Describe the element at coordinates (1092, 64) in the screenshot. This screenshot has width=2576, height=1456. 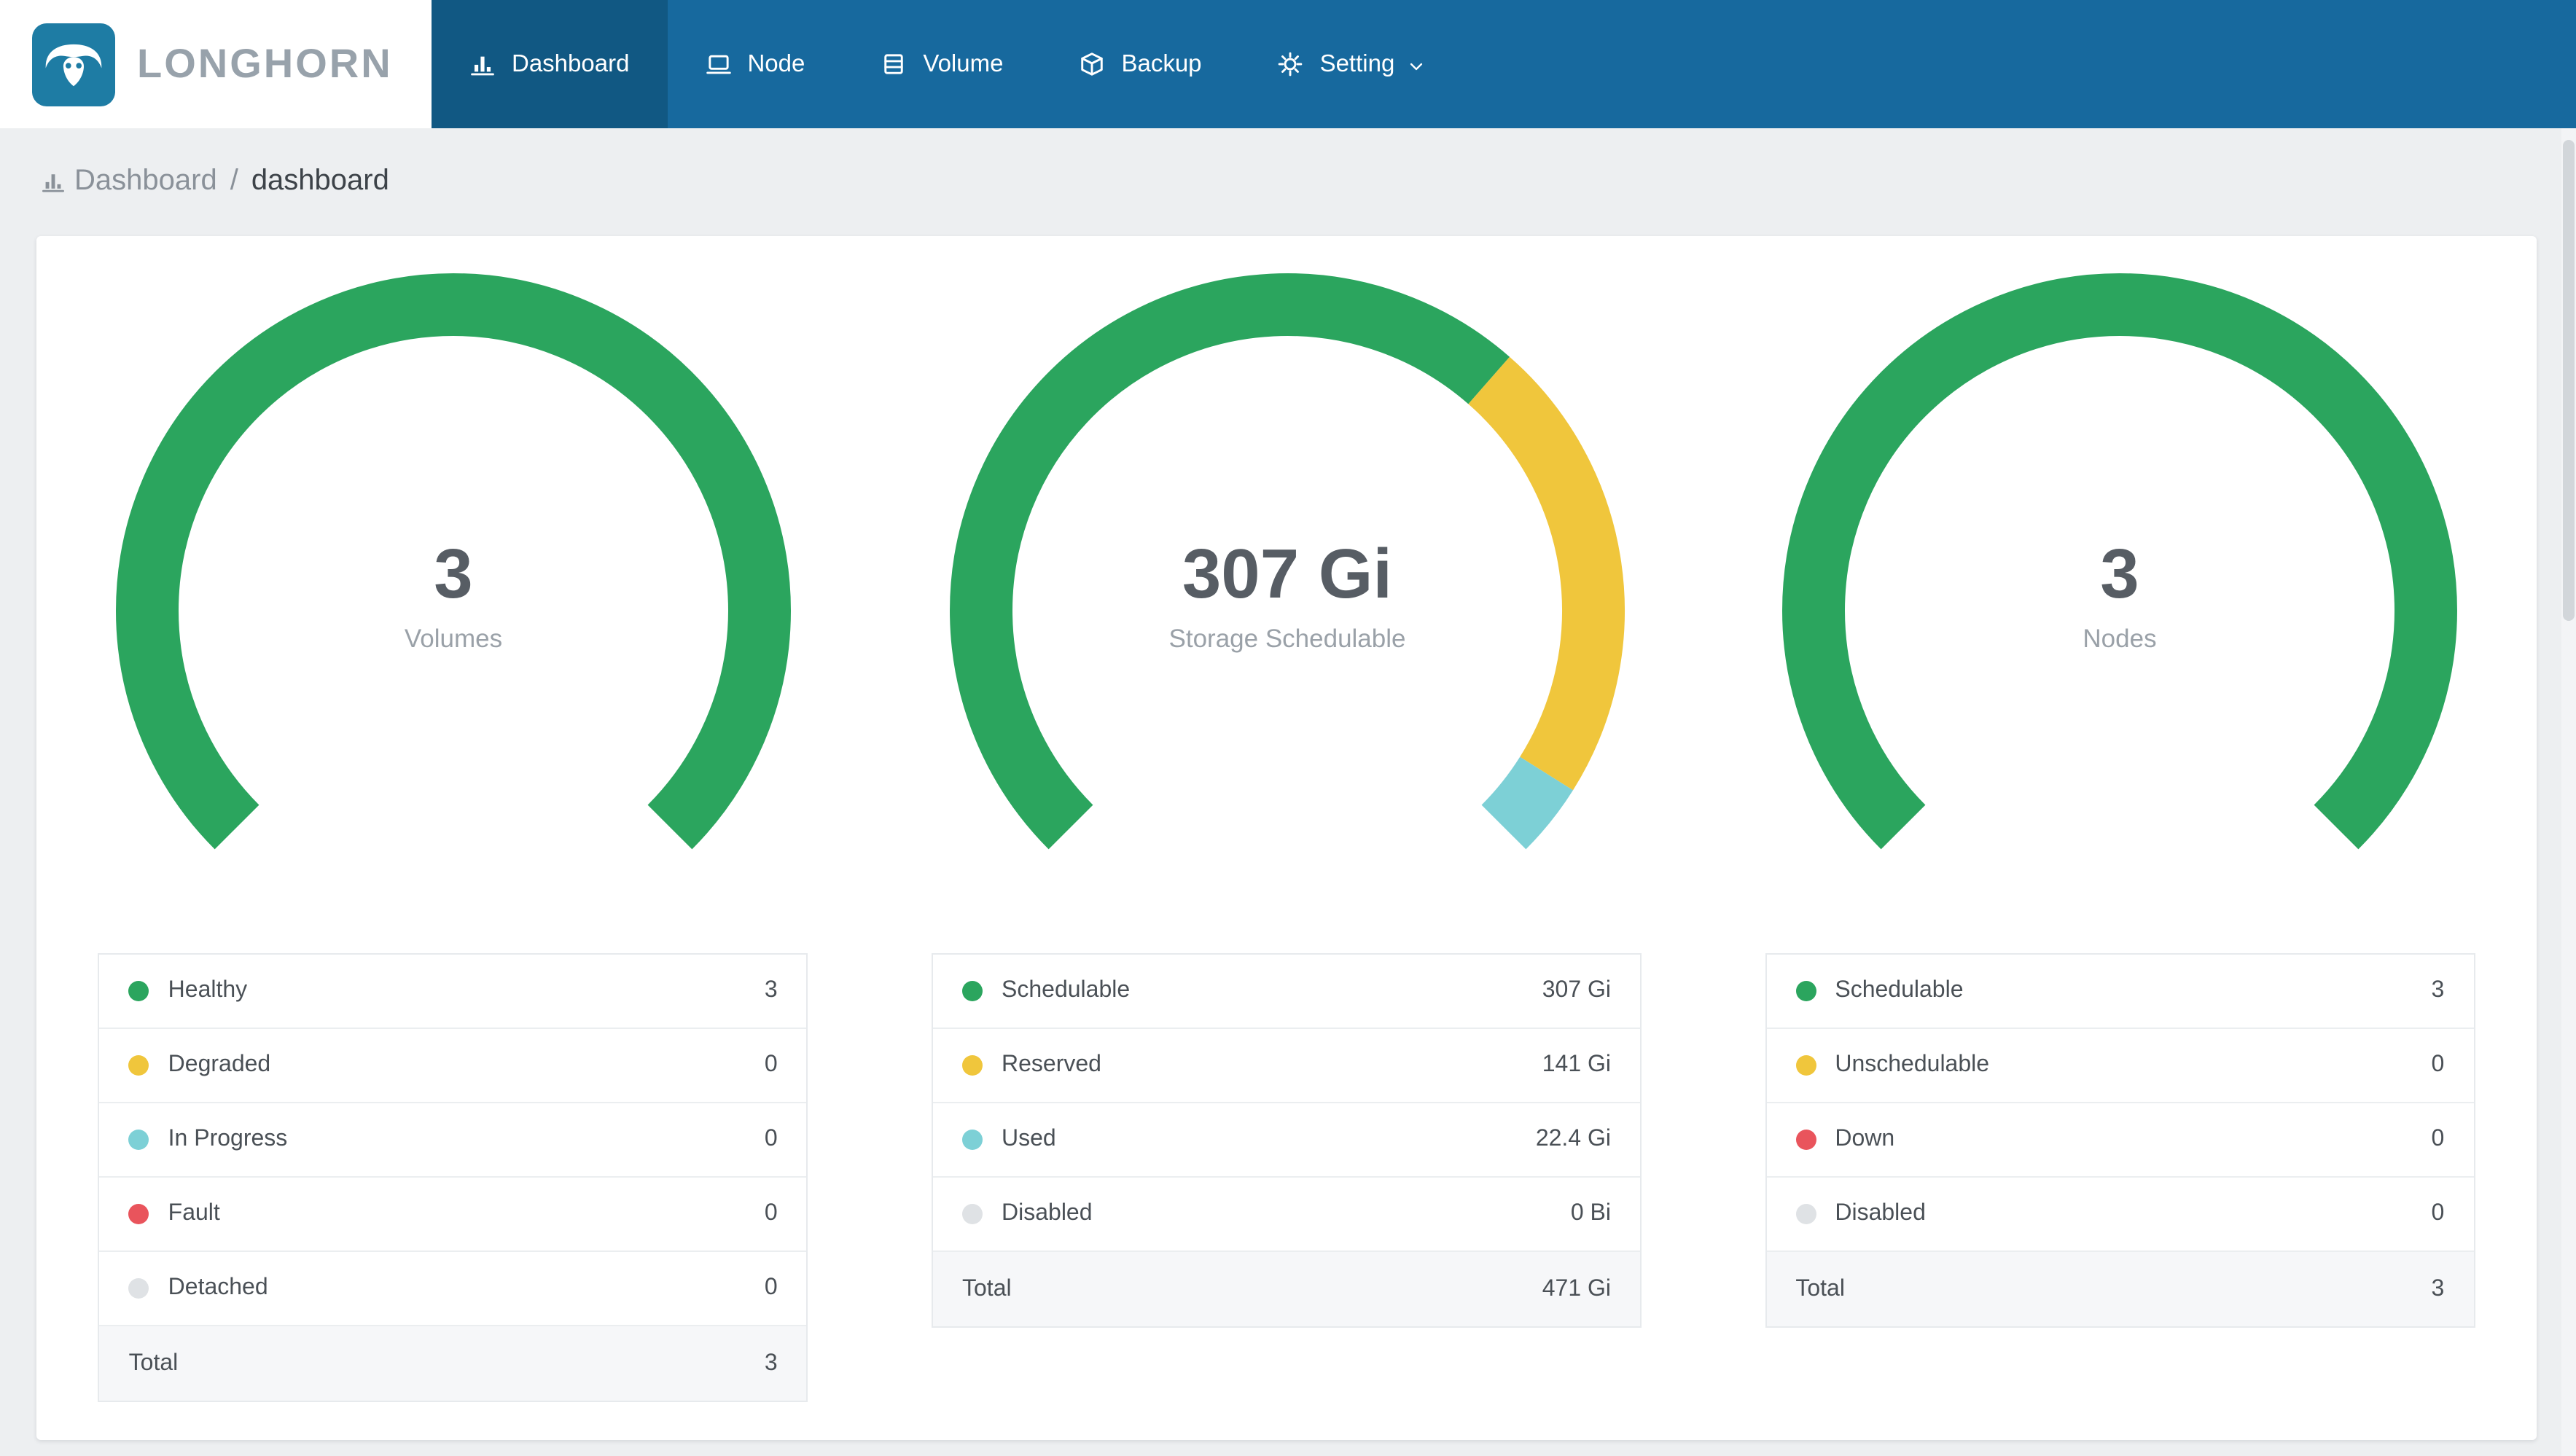
I see `cube-icon` at that location.